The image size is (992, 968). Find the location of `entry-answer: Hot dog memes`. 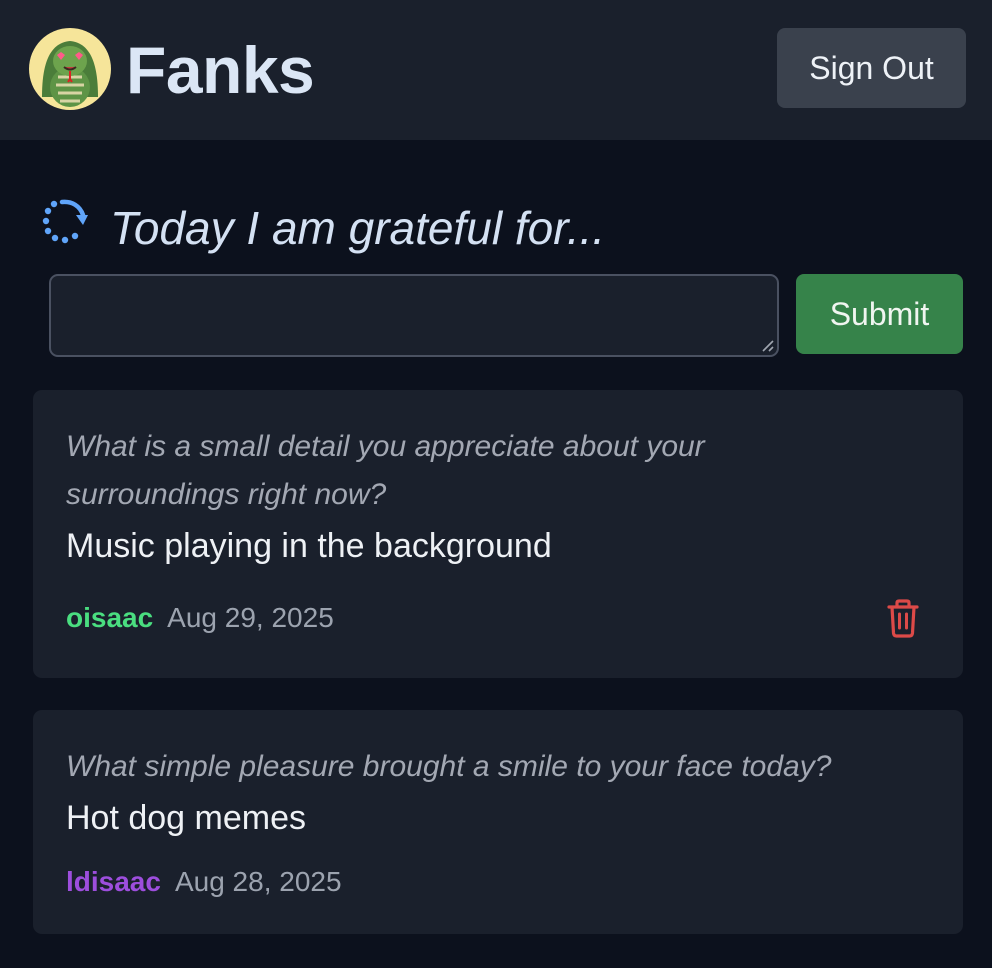

entry-answer: Hot dog memes is located at coordinates (186, 818).